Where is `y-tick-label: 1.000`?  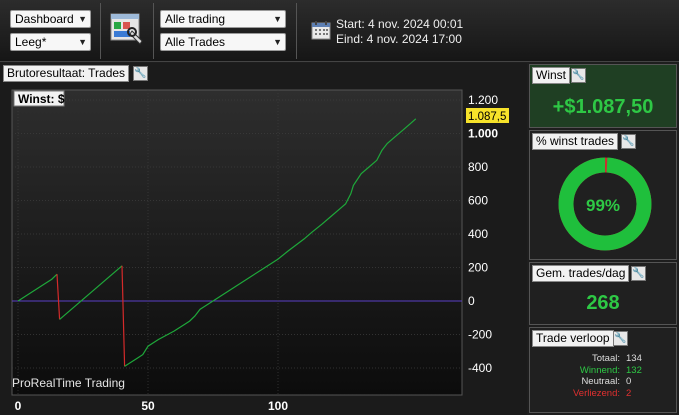
y-tick-label: 1.000 is located at coordinates (483, 134).